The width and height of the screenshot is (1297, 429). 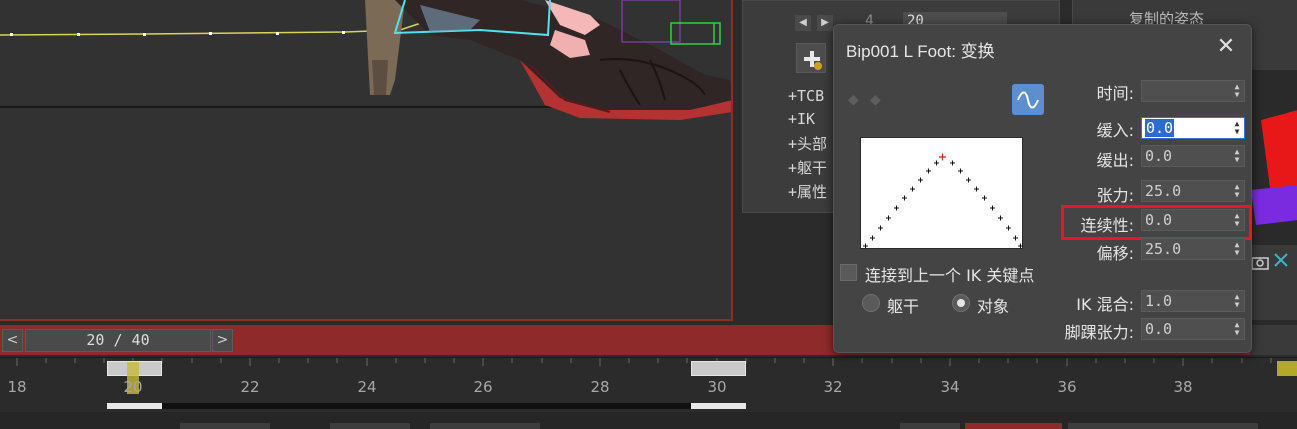 What do you see at coordinates (961, 303) in the screenshot?
I see `radio-object` at bounding box center [961, 303].